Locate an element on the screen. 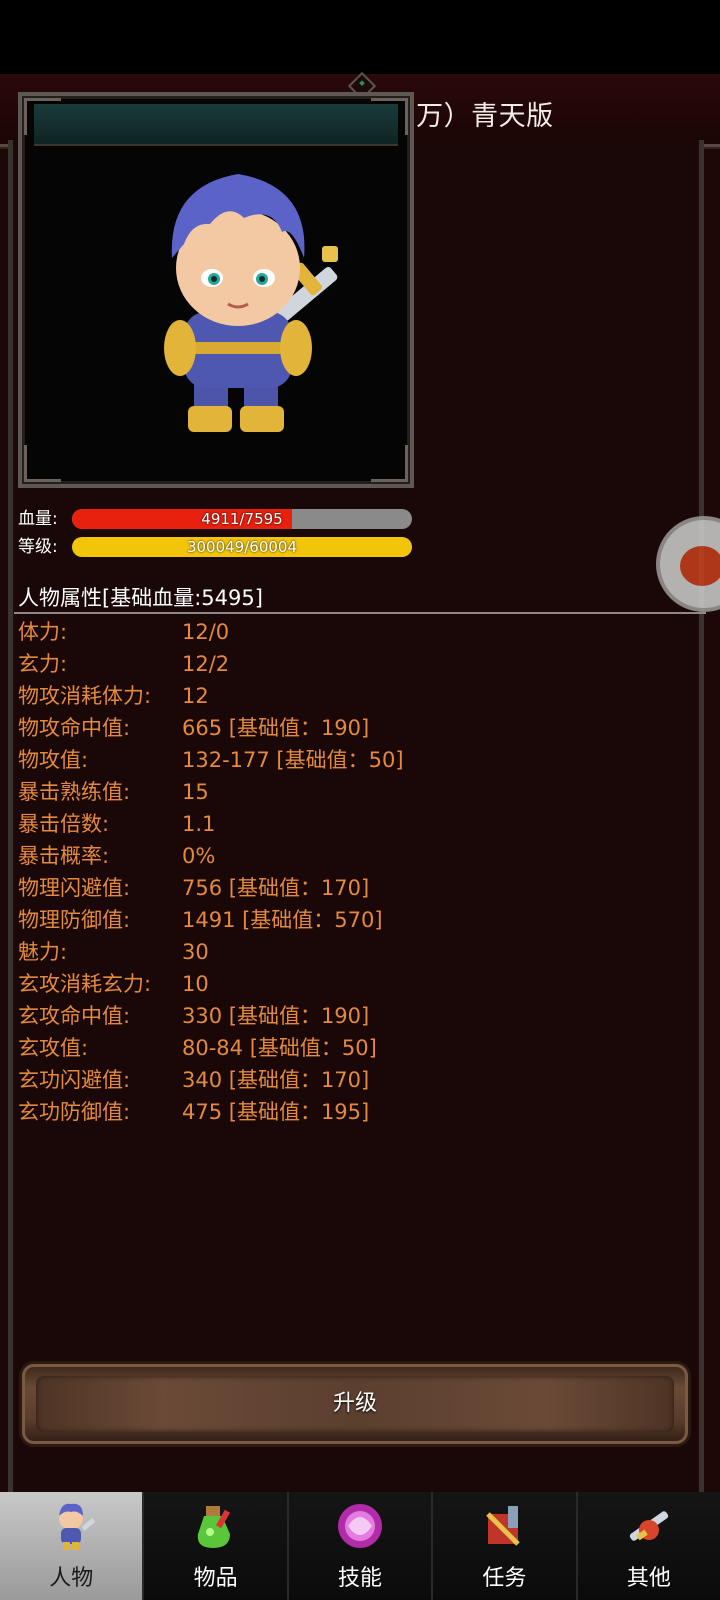  character-icon is located at coordinates (71, 1526).